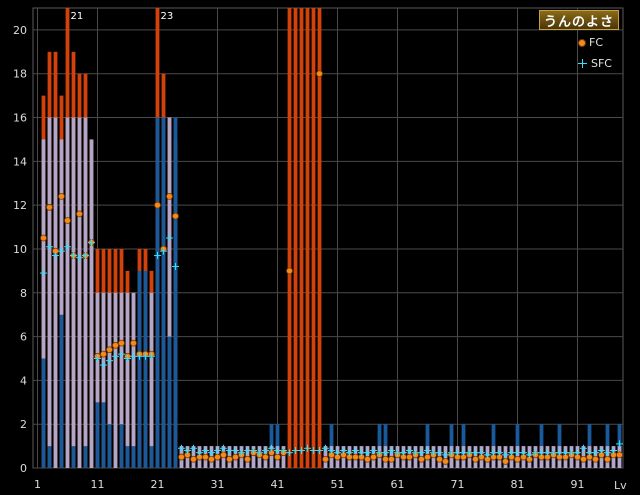 Image resolution: width=640 pixels, height=495 pixels. What do you see at coordinates (218, 484) in the screenshot?
I see `x-tick-label: 31` at bounding box center [218, 484].